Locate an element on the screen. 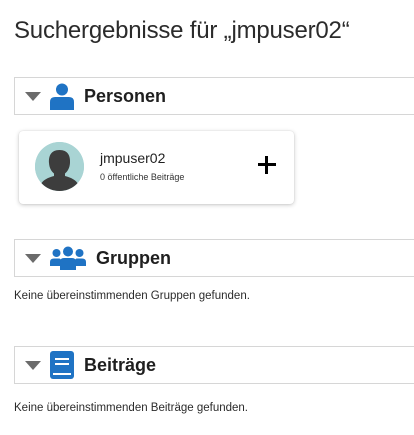  group-icon is located at coordinates (68, 258).